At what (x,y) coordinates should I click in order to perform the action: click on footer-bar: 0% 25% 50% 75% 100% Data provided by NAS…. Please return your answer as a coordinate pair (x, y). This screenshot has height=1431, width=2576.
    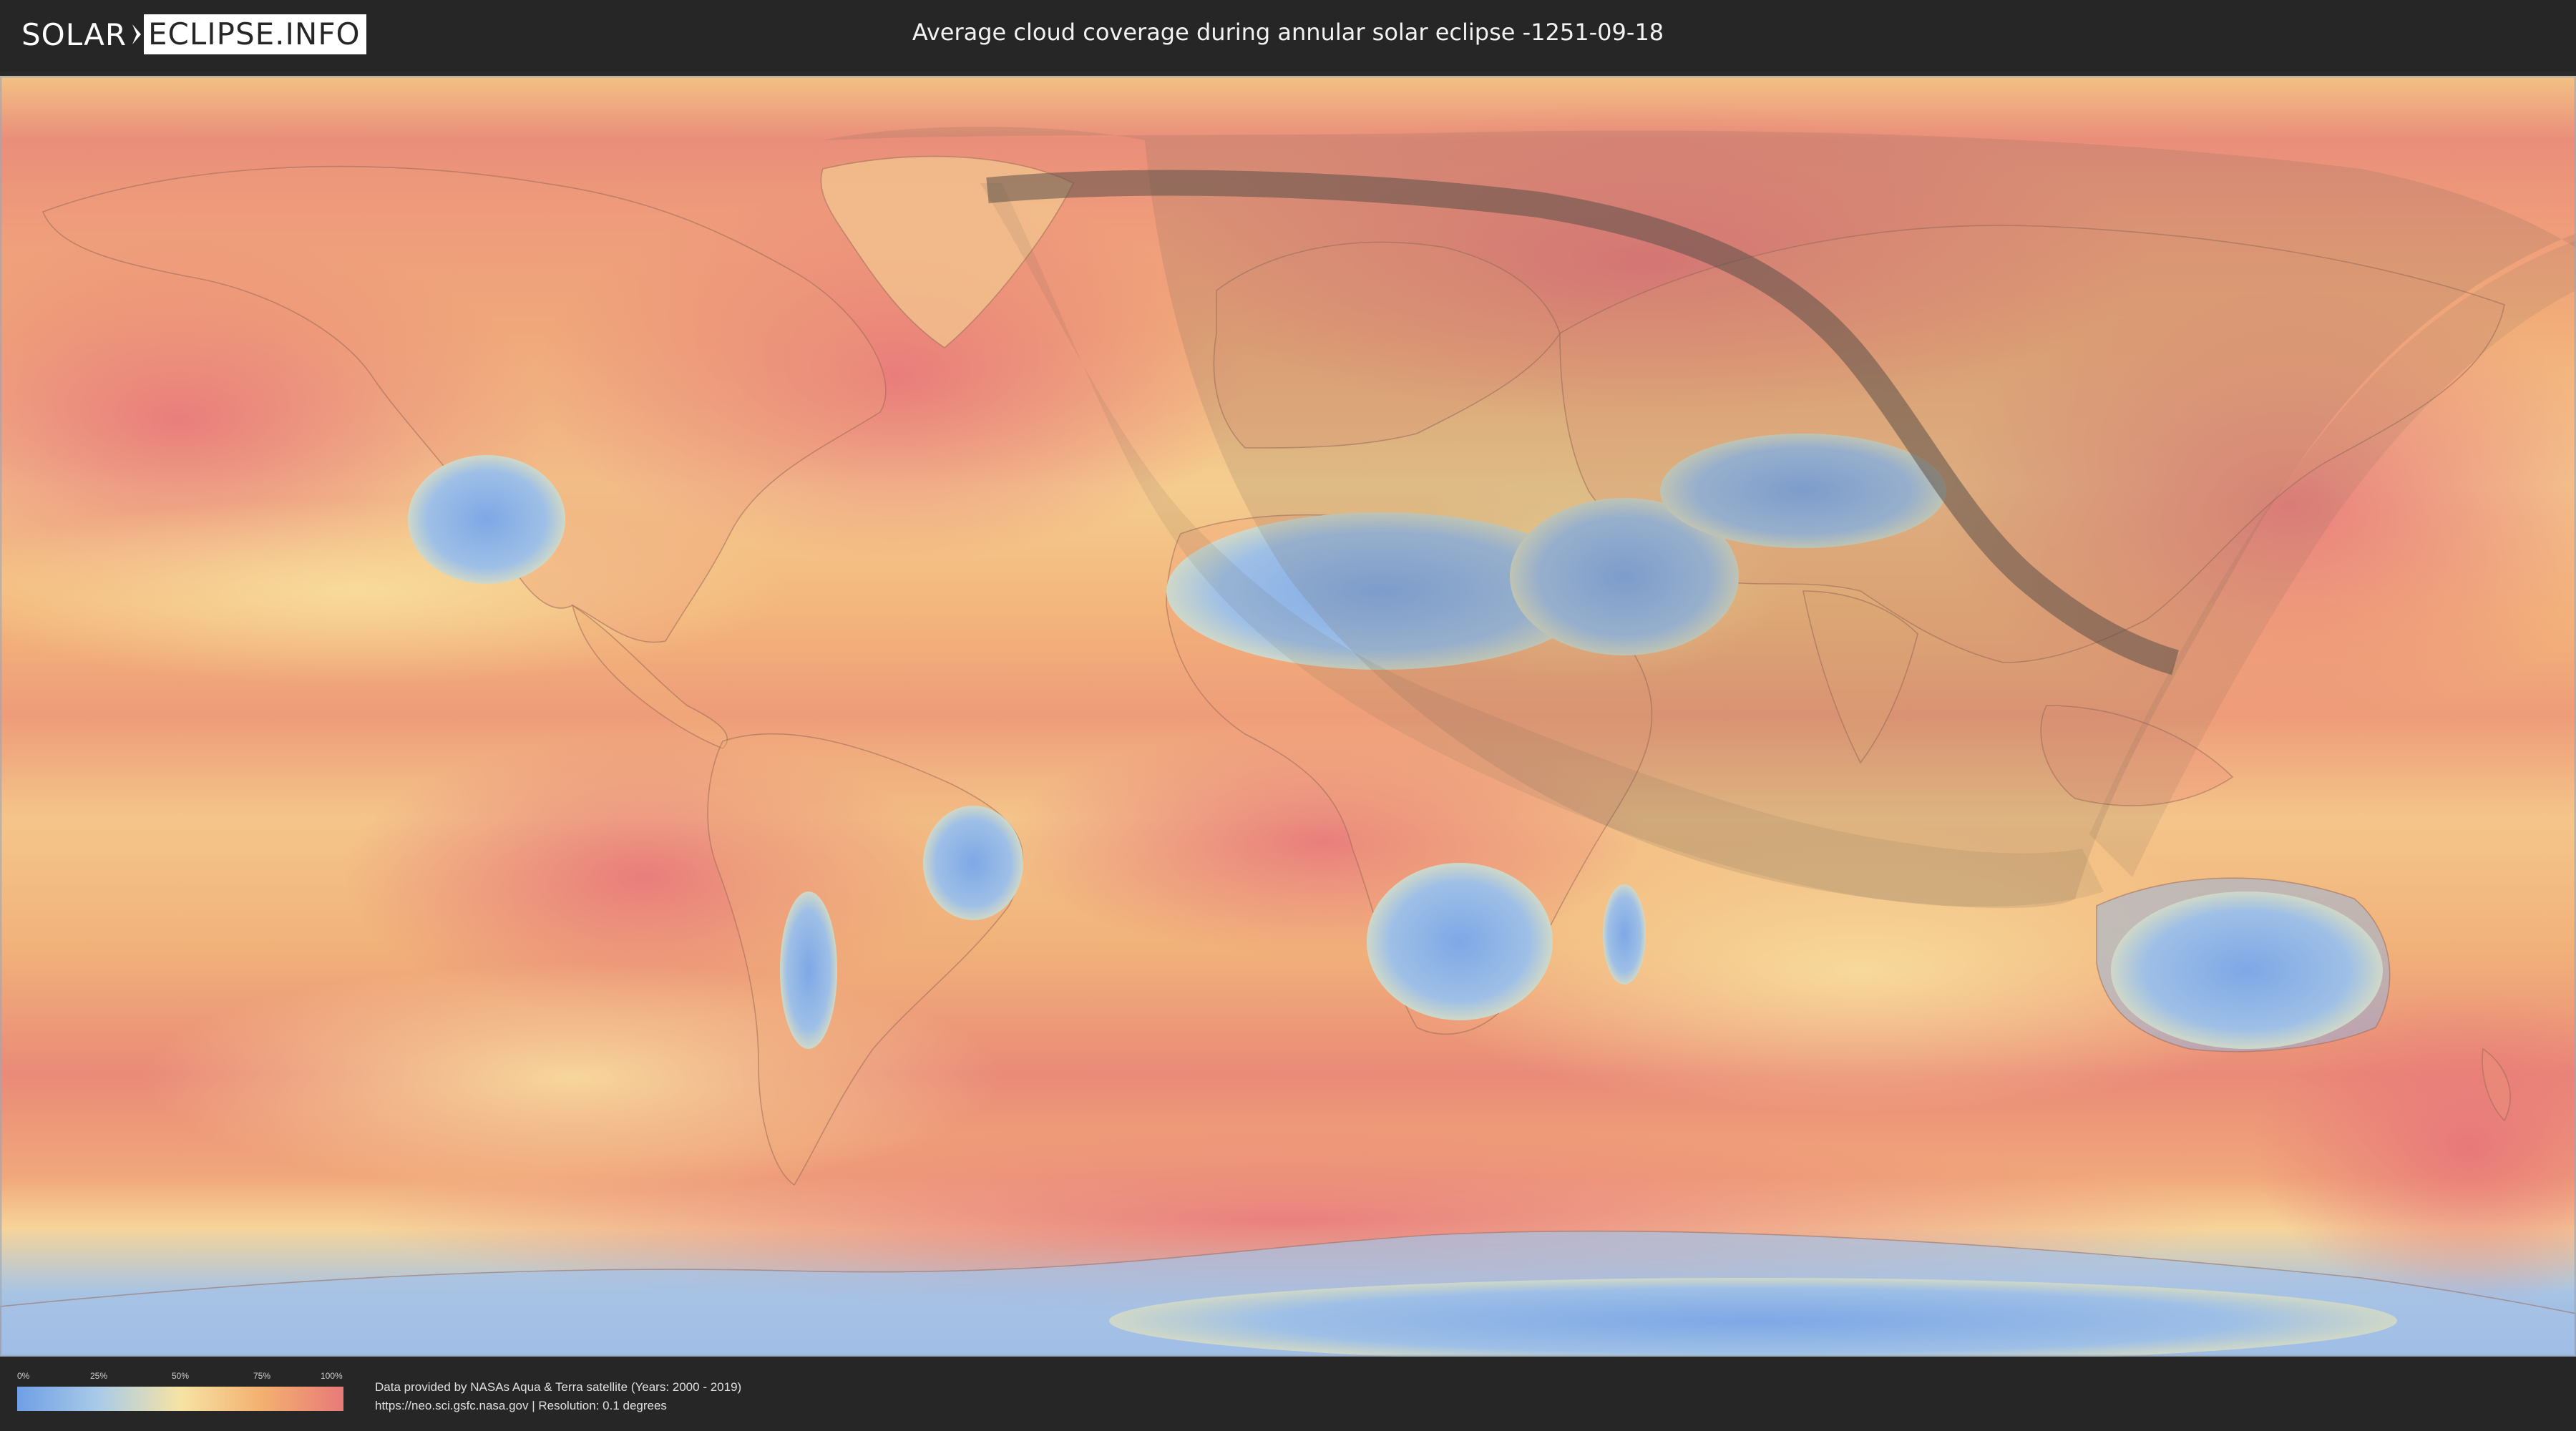
    Looking at the image, I should click on (1288, 1394).